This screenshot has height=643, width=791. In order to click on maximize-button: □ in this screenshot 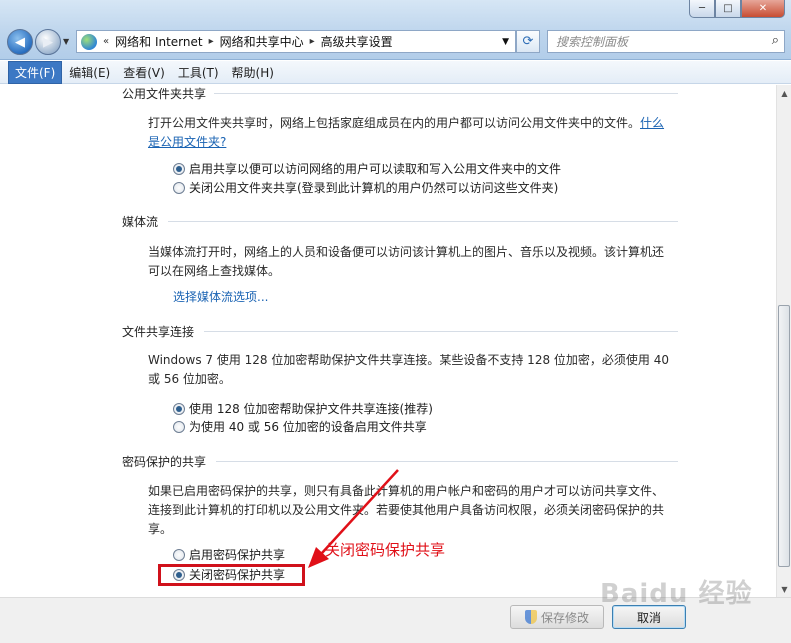, I will do `click(728, 9)`.